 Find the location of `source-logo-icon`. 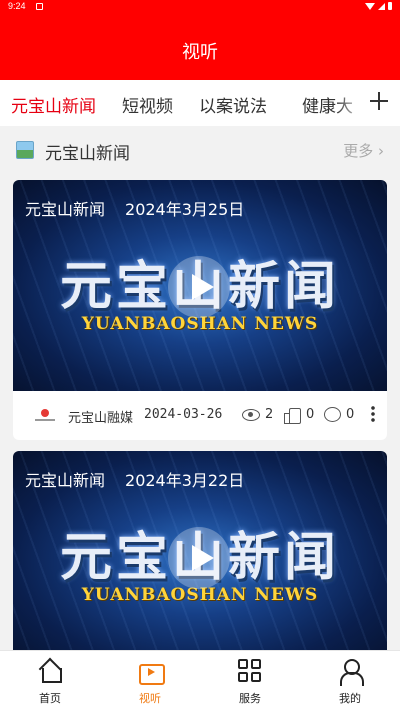

source-logo-icon is located at coordinates (45, 416).